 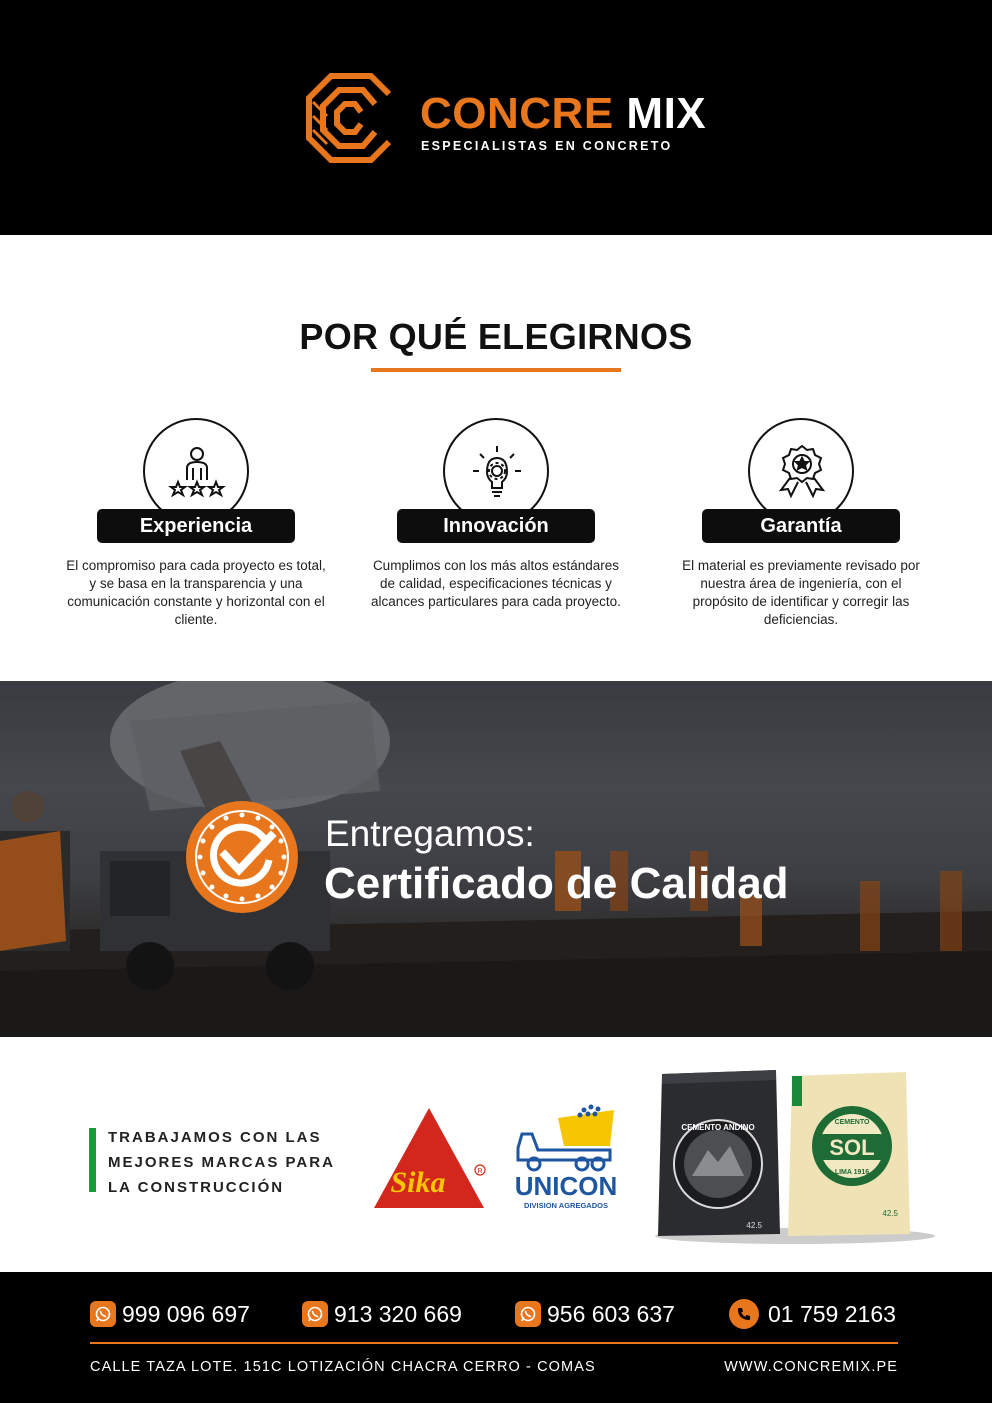 I want to click on check-seal-icon, so click(x=242, y=857).